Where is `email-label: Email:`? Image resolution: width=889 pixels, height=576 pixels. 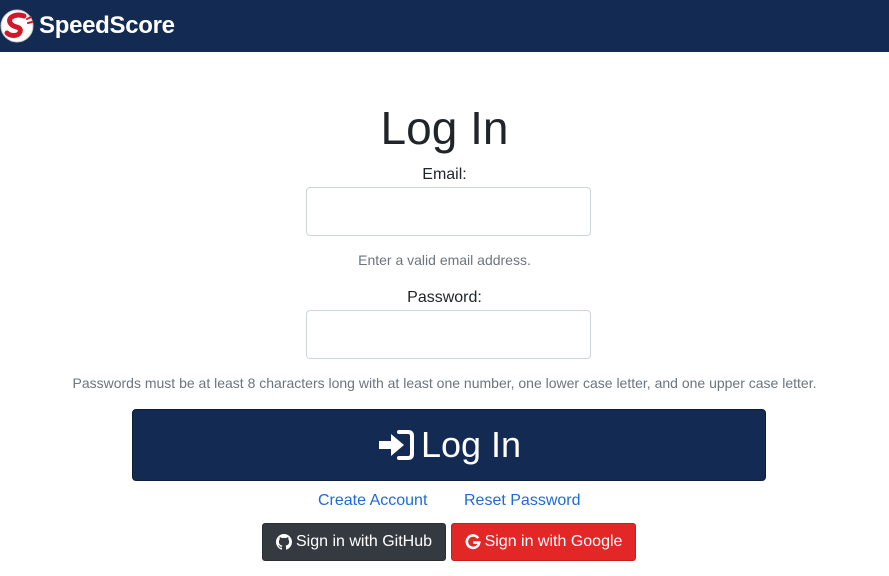 email-label: Email: is located at coordinates (444, 174).